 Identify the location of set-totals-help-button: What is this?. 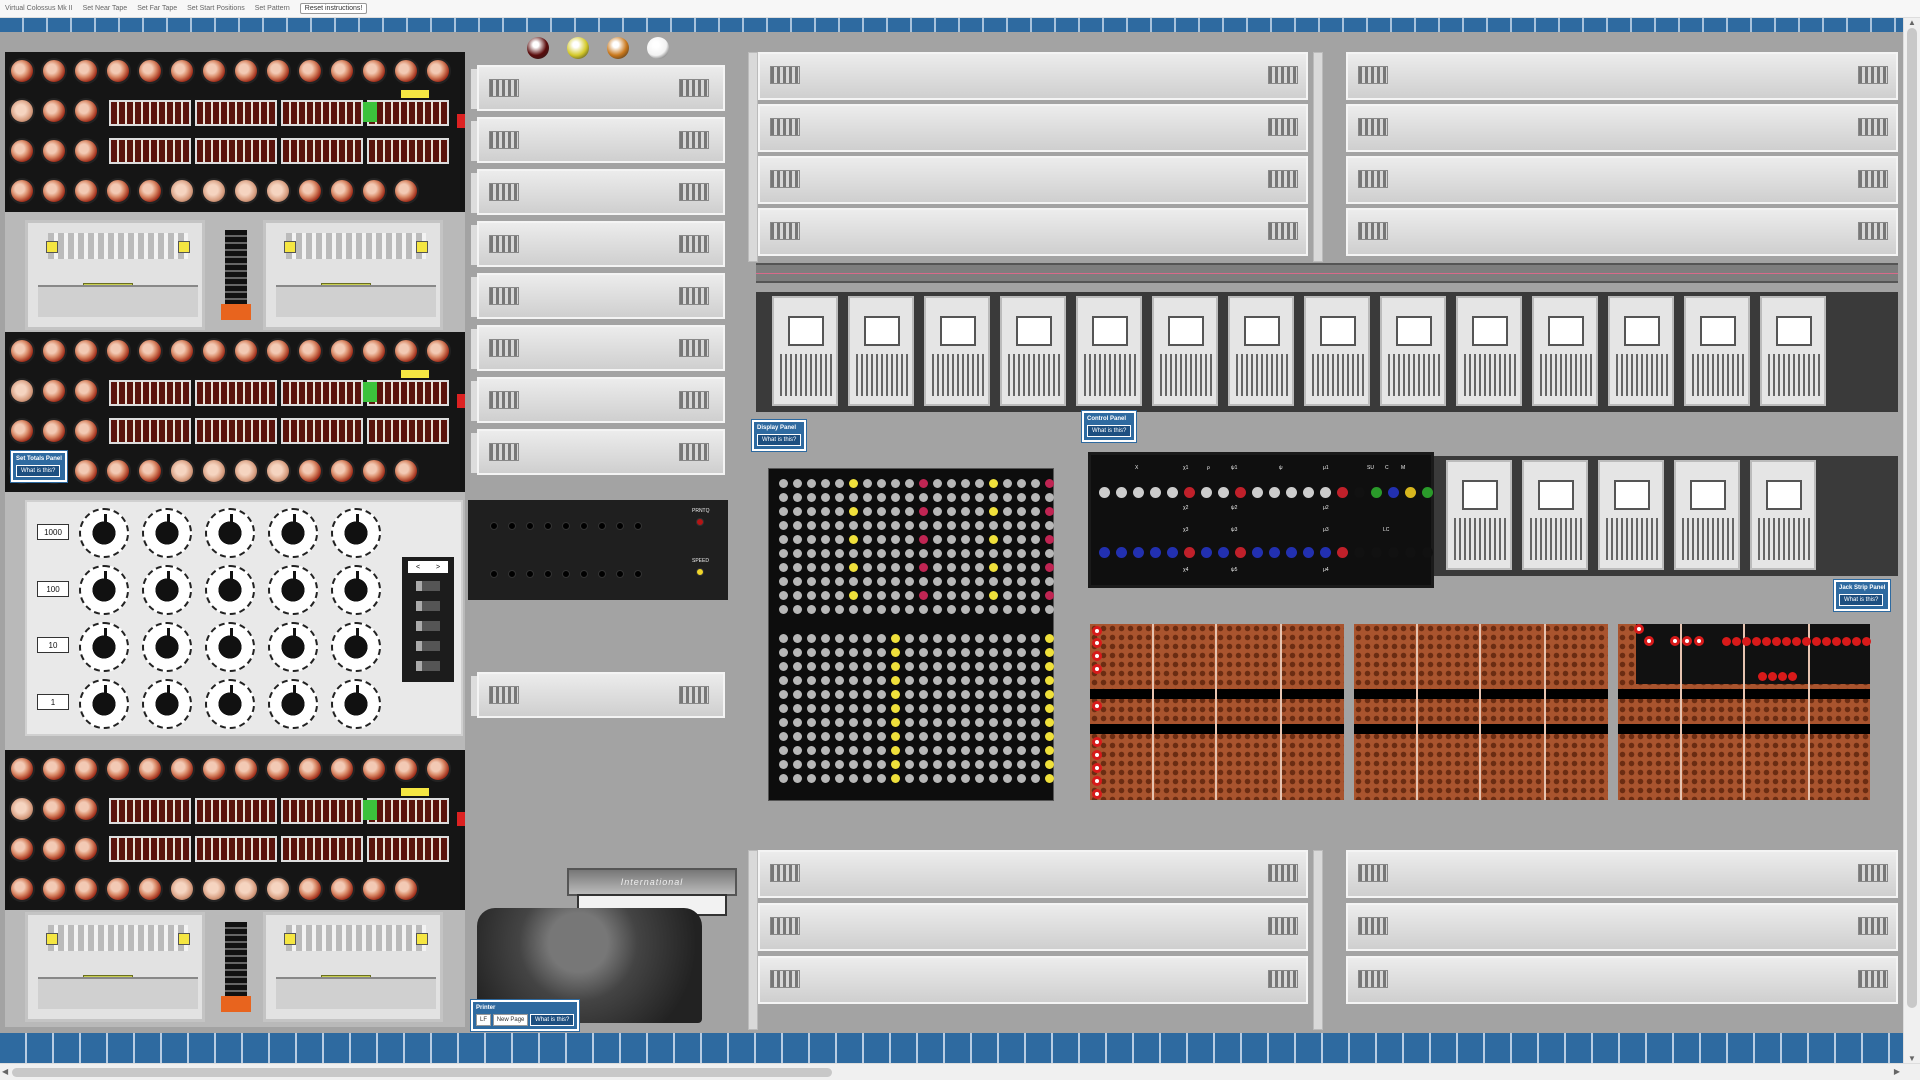
(38, 471).